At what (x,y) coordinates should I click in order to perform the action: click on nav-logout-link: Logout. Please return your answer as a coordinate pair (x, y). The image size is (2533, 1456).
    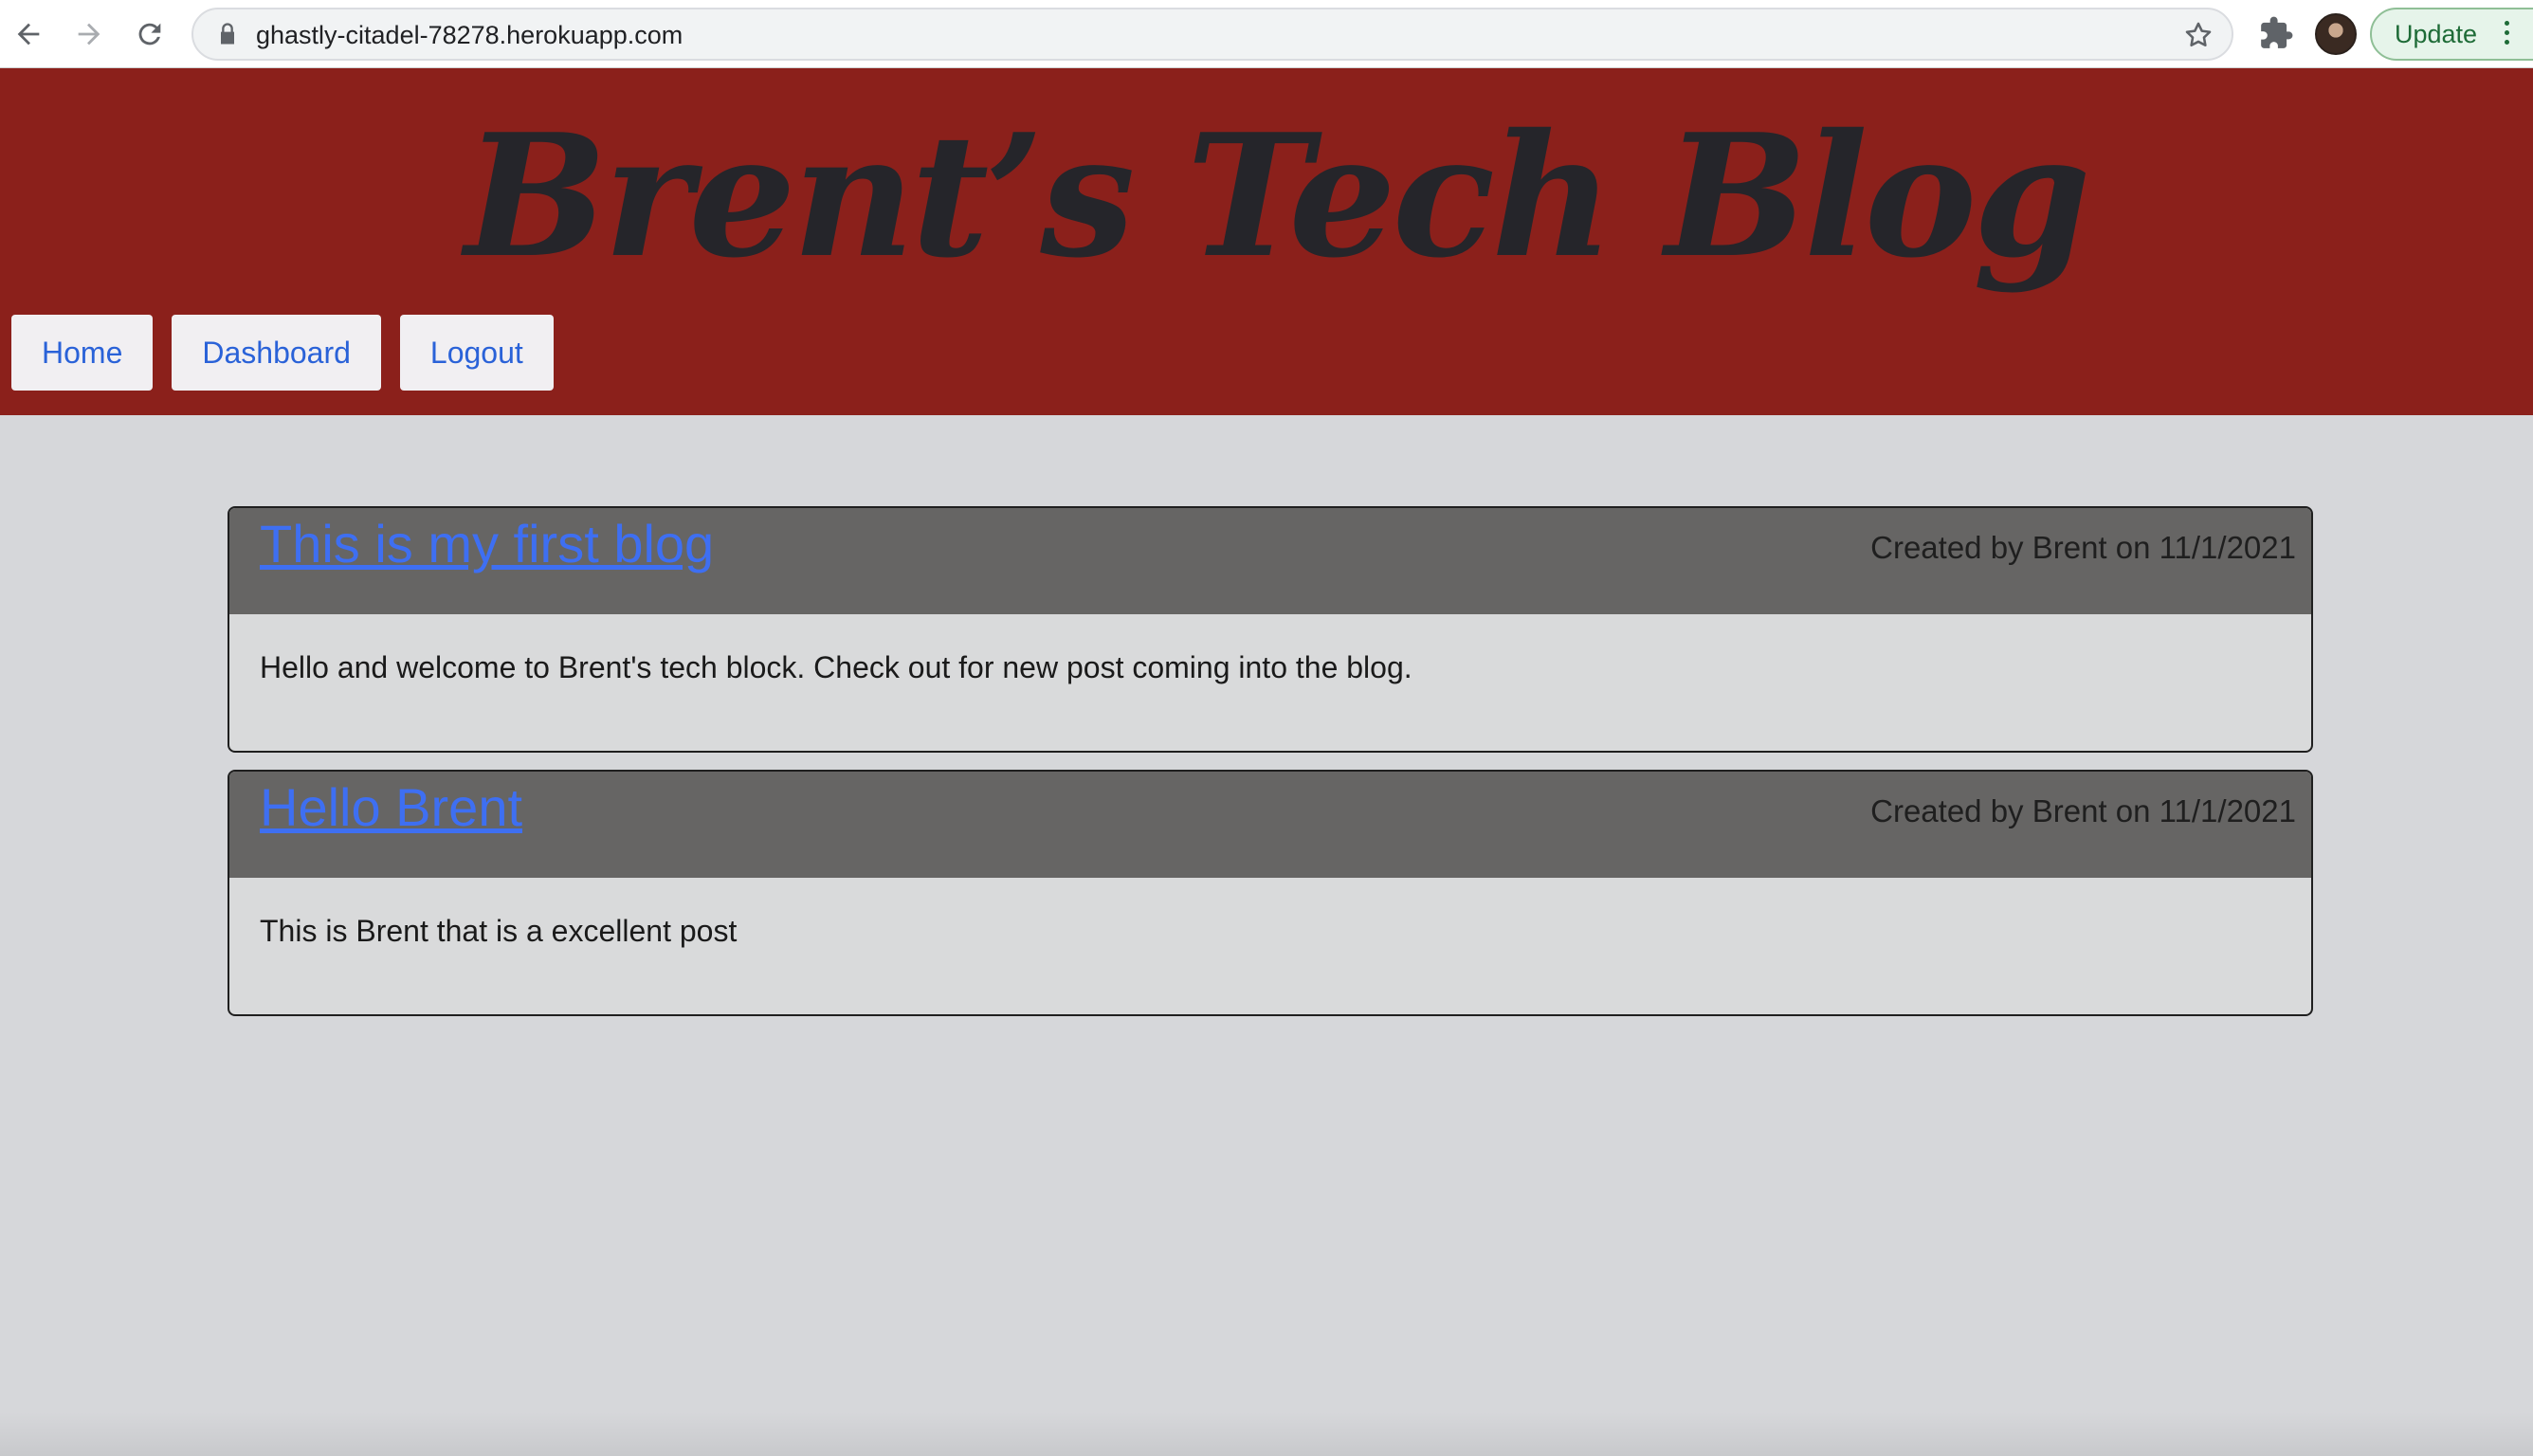
    Looking at the image, I should click on (476, 353).